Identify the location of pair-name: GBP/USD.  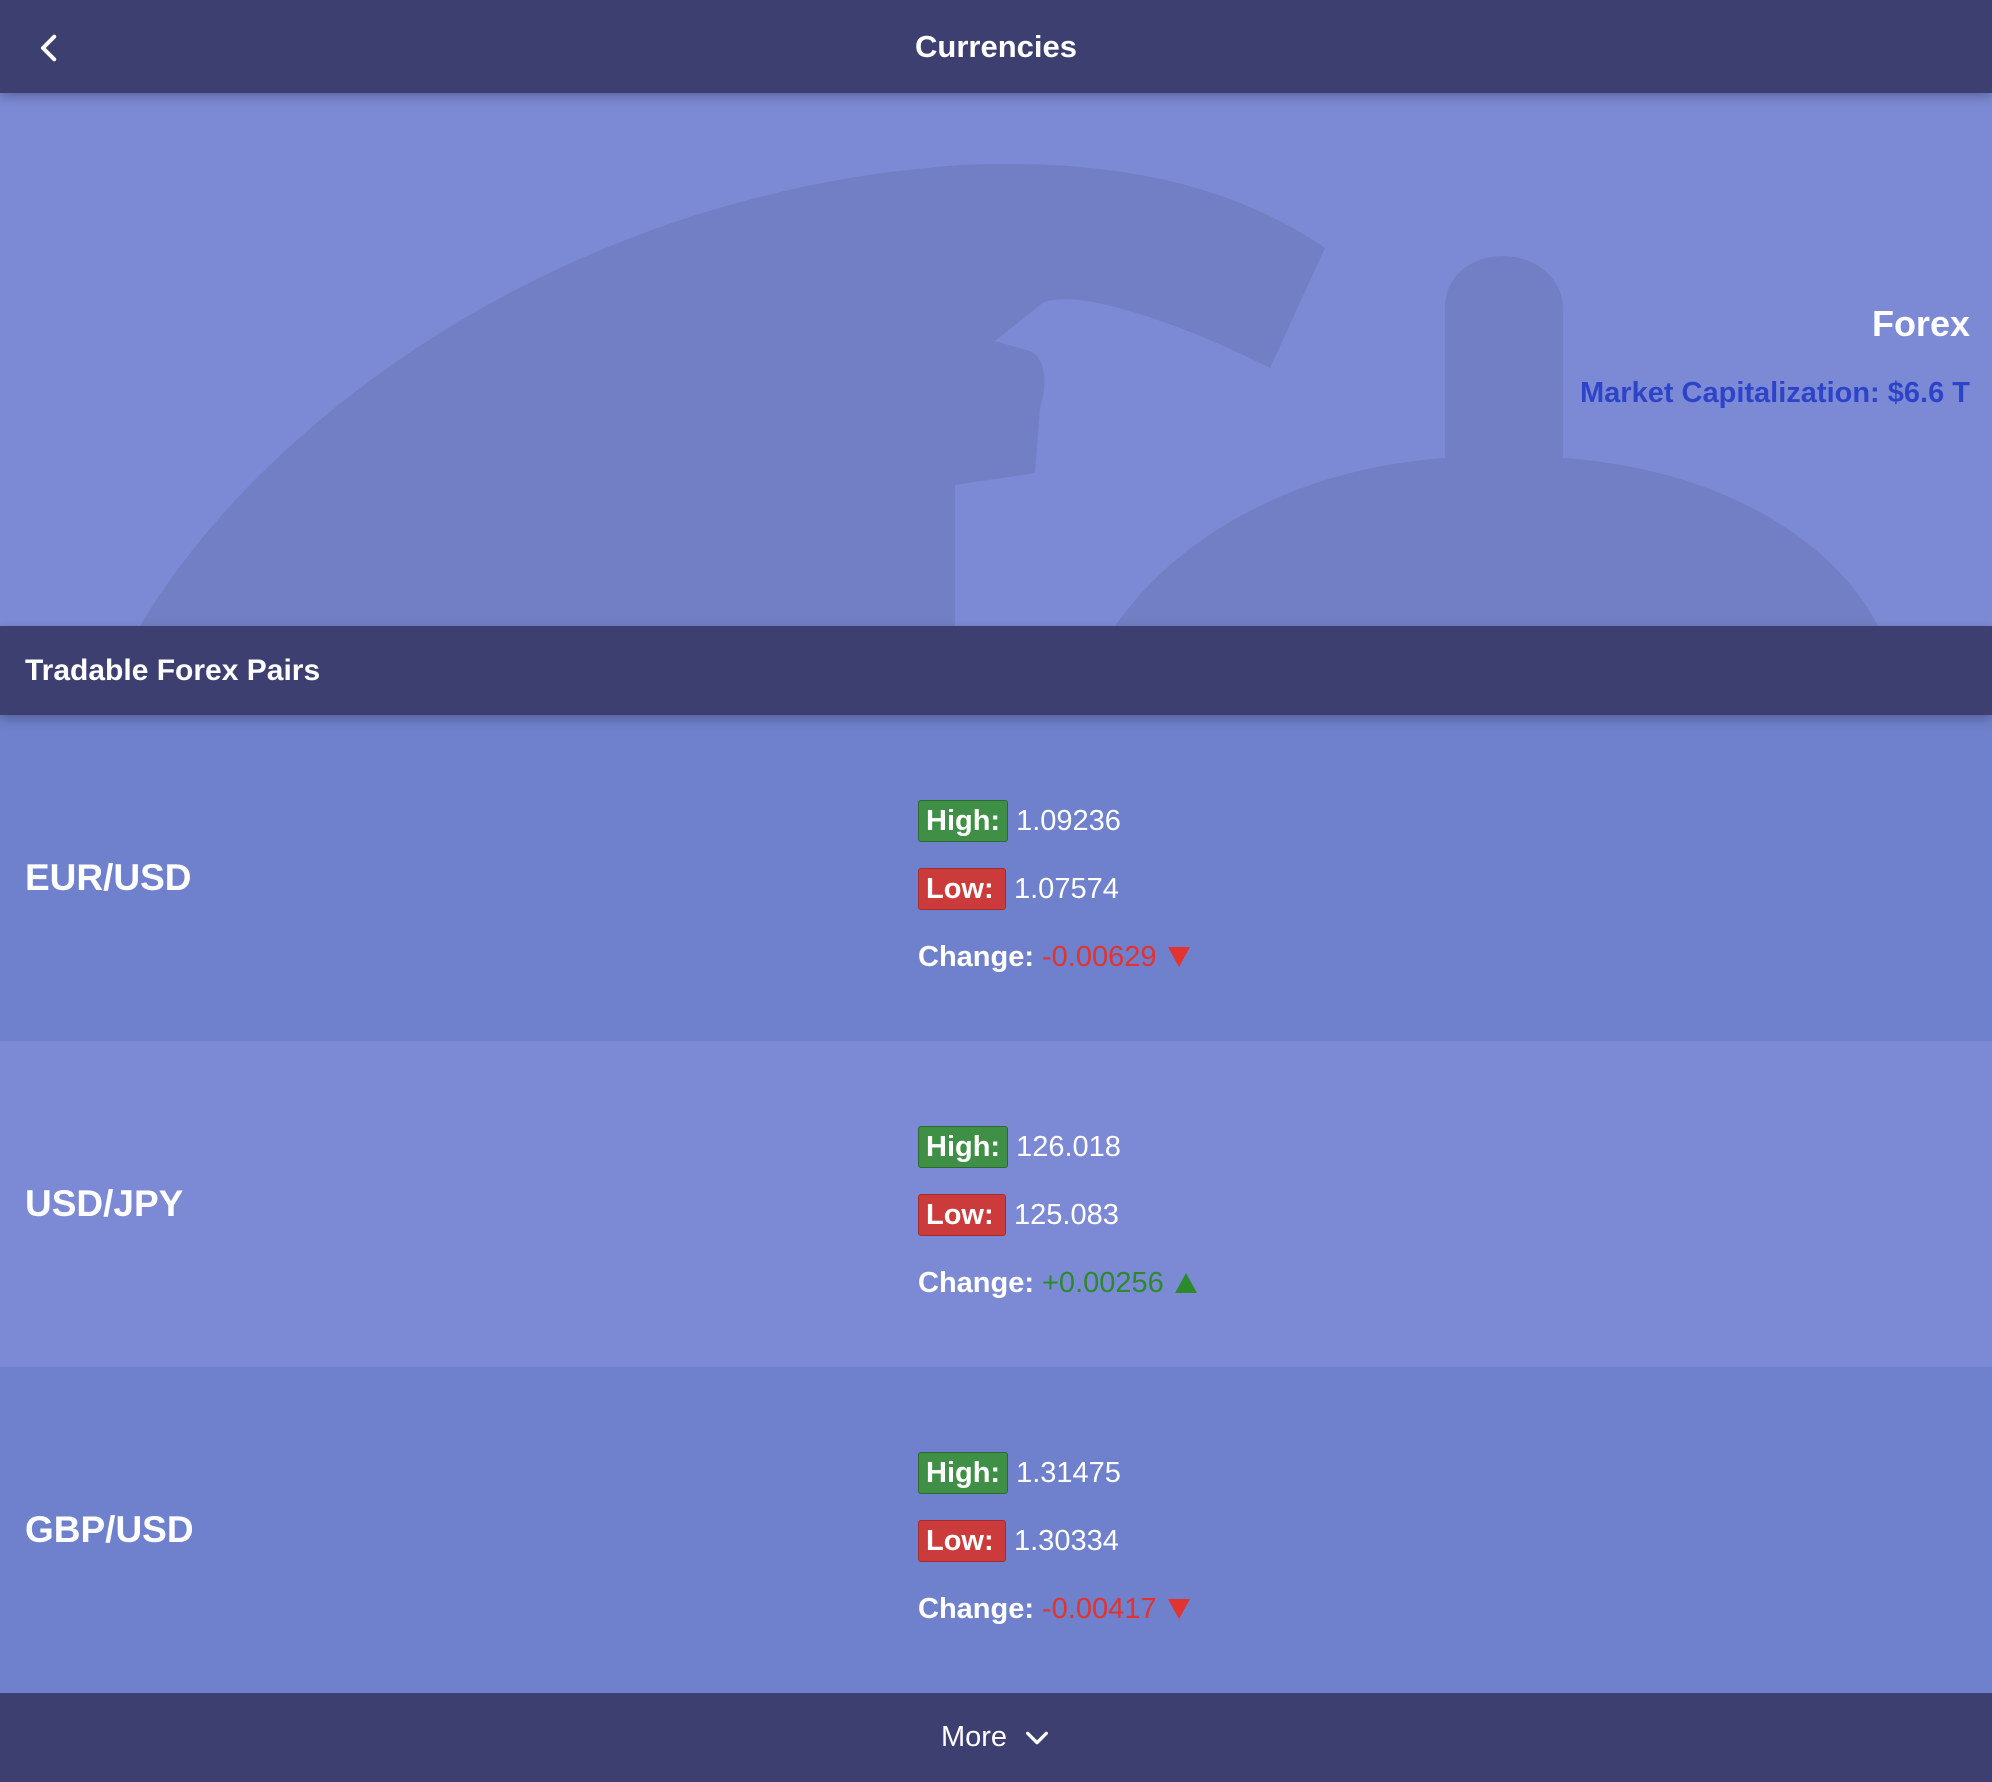
(109, 1529).